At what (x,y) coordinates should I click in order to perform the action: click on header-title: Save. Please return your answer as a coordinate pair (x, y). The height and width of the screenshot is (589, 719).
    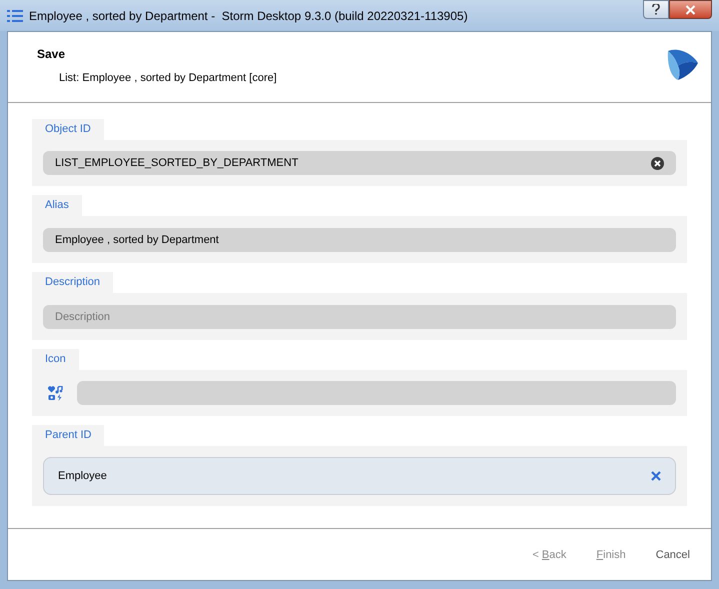
    Looking at the image, I should click on (51, 54).